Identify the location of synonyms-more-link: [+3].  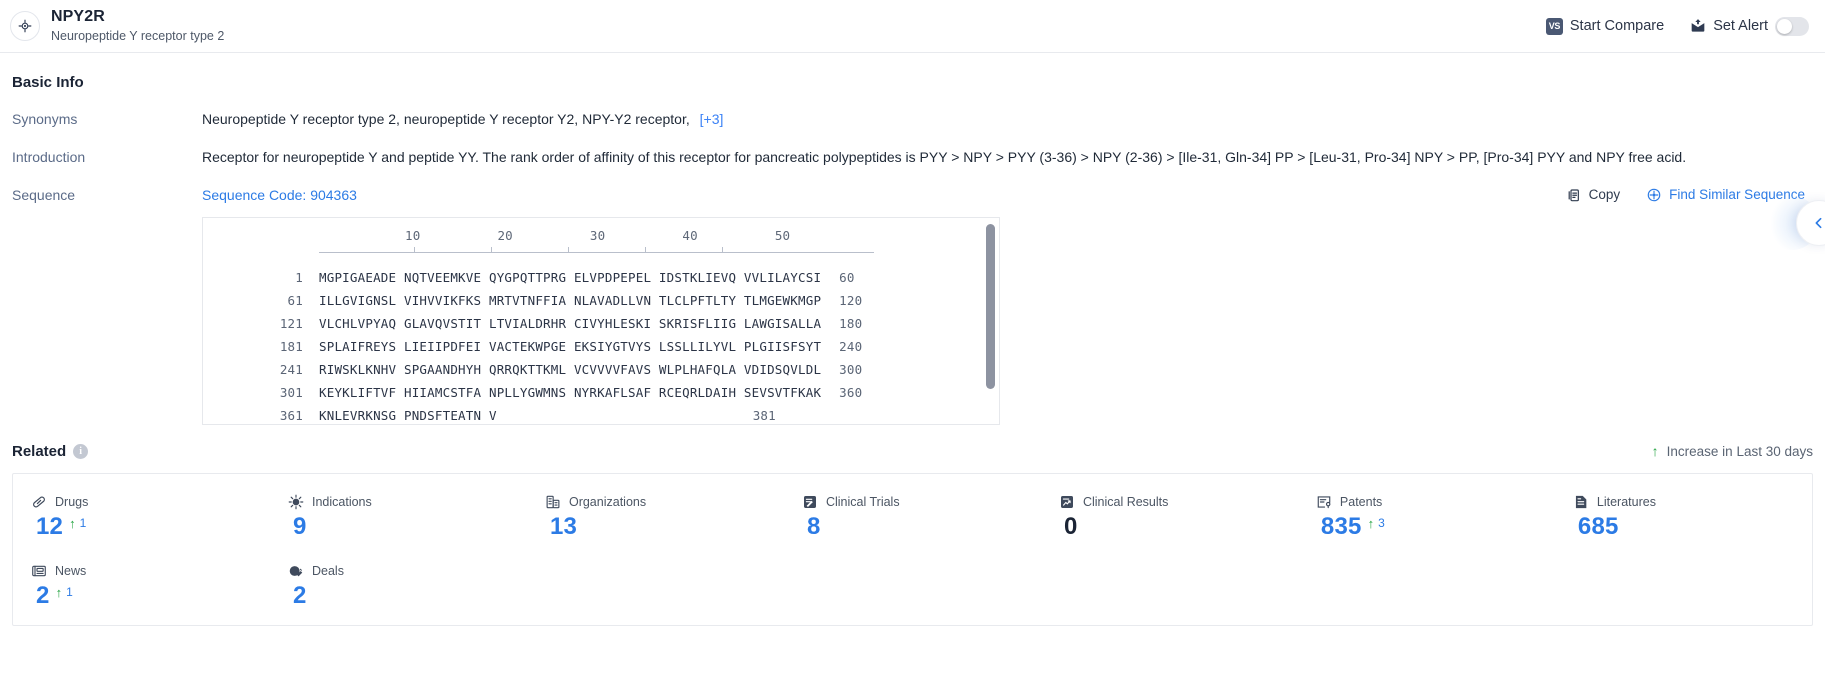
(712, 119).